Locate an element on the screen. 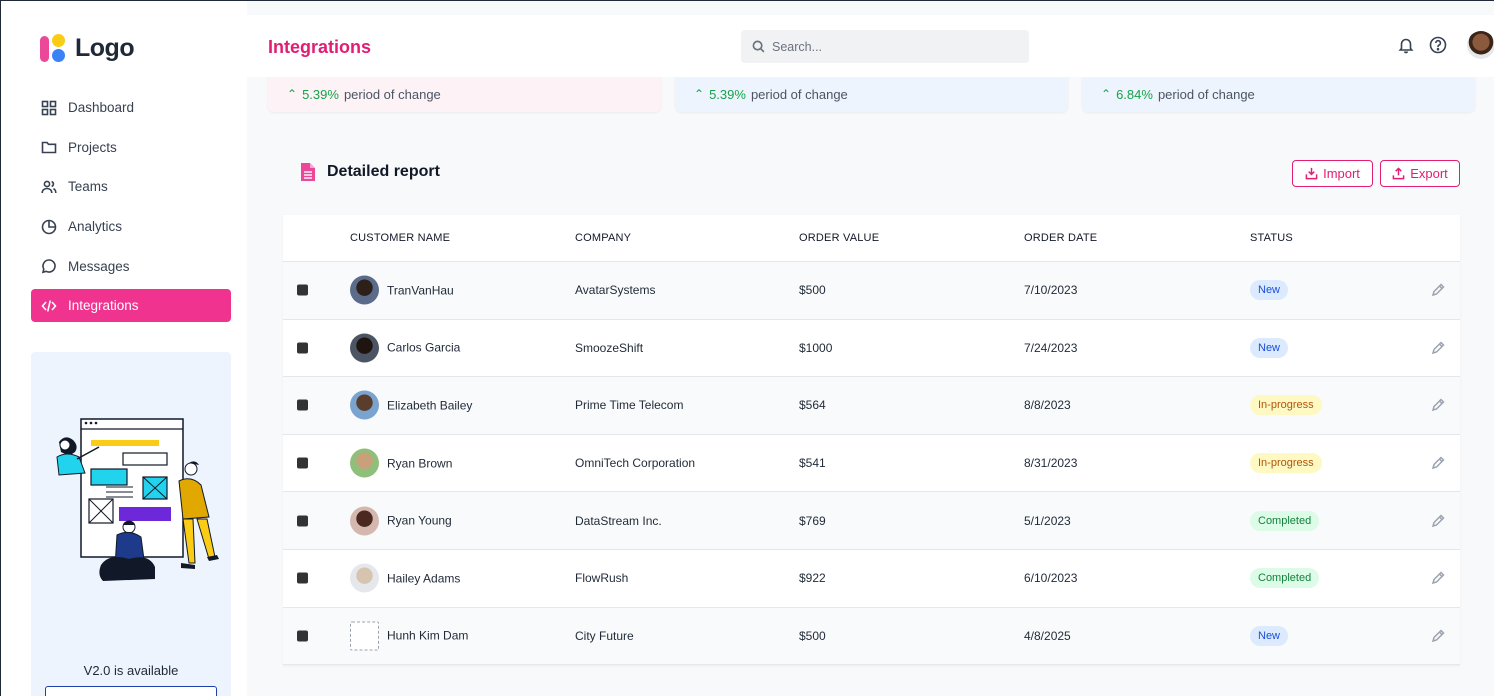 The image size is (1494, 696). order-value-cell: $500 is located at coordinates (812, 290).